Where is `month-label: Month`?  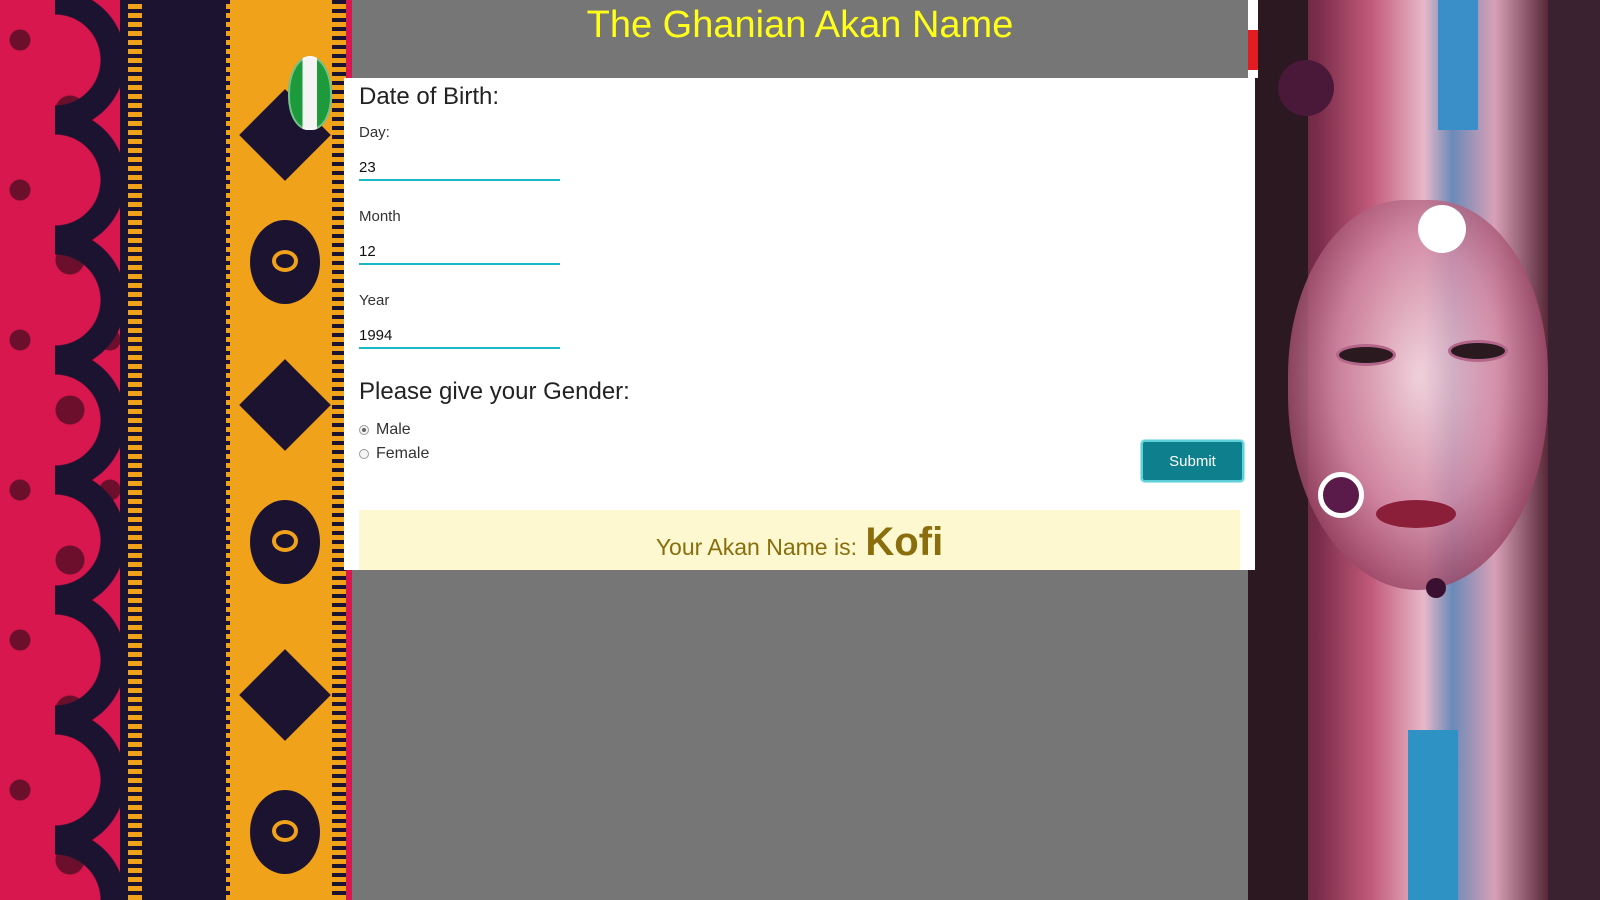
month-label: Month is located at coordinates (380, 216).